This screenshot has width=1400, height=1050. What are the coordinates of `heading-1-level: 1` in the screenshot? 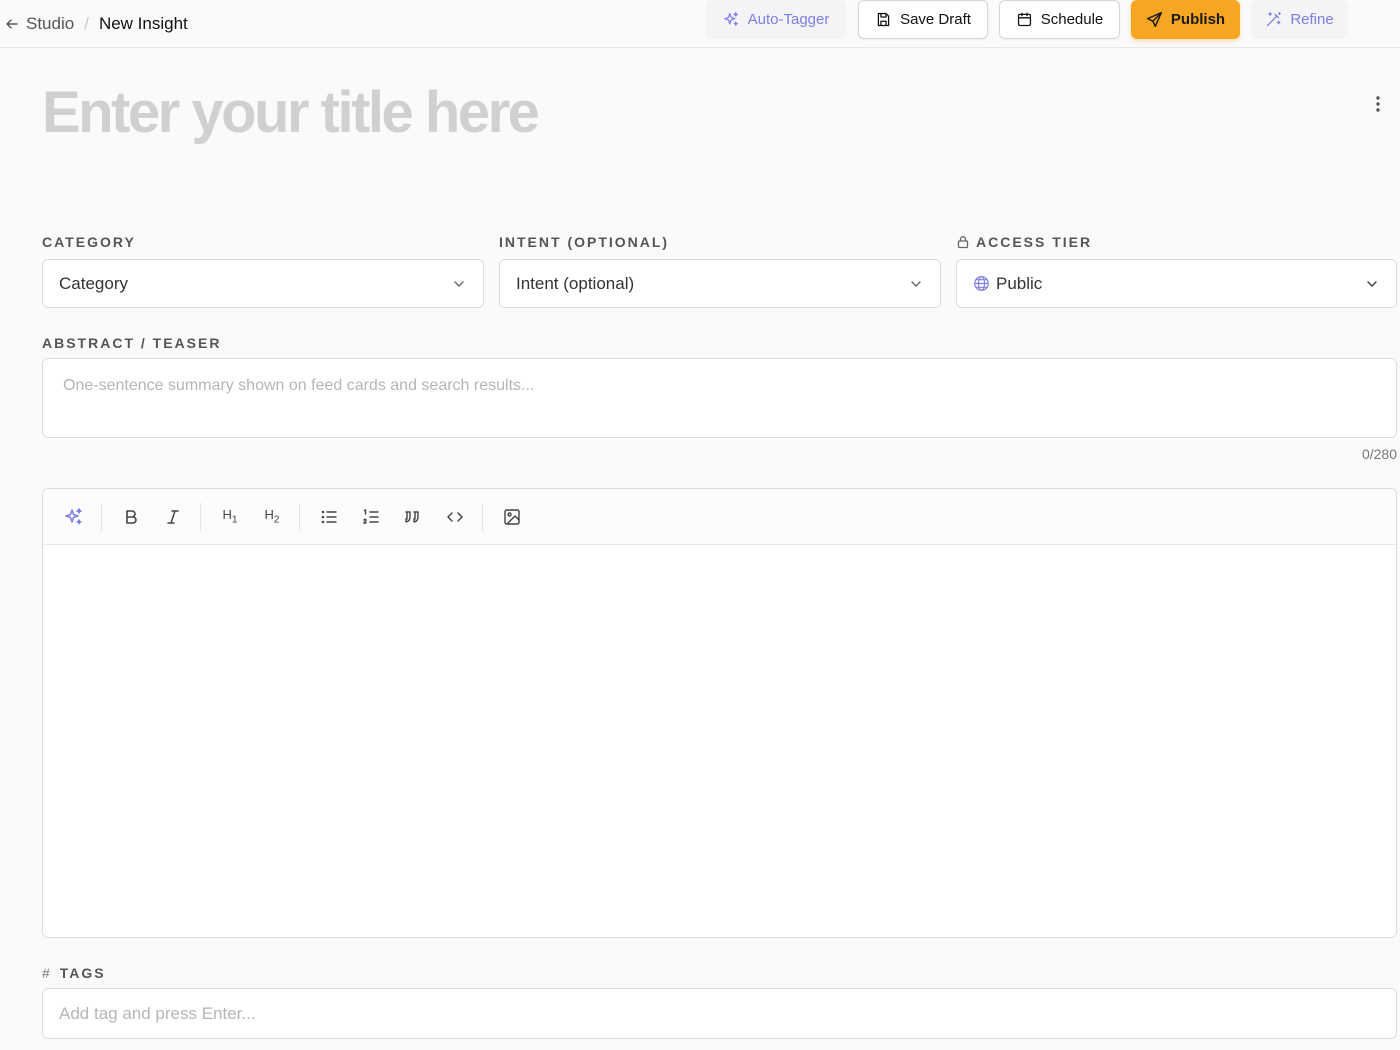 It's located at (234, 520).